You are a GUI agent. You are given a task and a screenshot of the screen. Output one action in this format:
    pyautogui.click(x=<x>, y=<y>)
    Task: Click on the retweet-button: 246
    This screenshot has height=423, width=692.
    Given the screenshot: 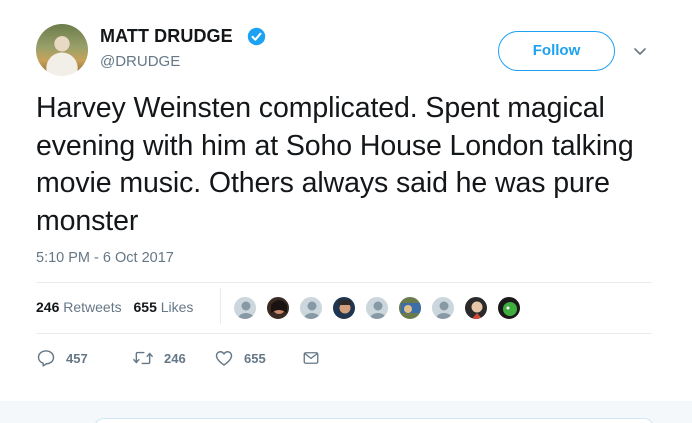 What is the action you would take?
    pyautogui.click(x=159, y=358)
    